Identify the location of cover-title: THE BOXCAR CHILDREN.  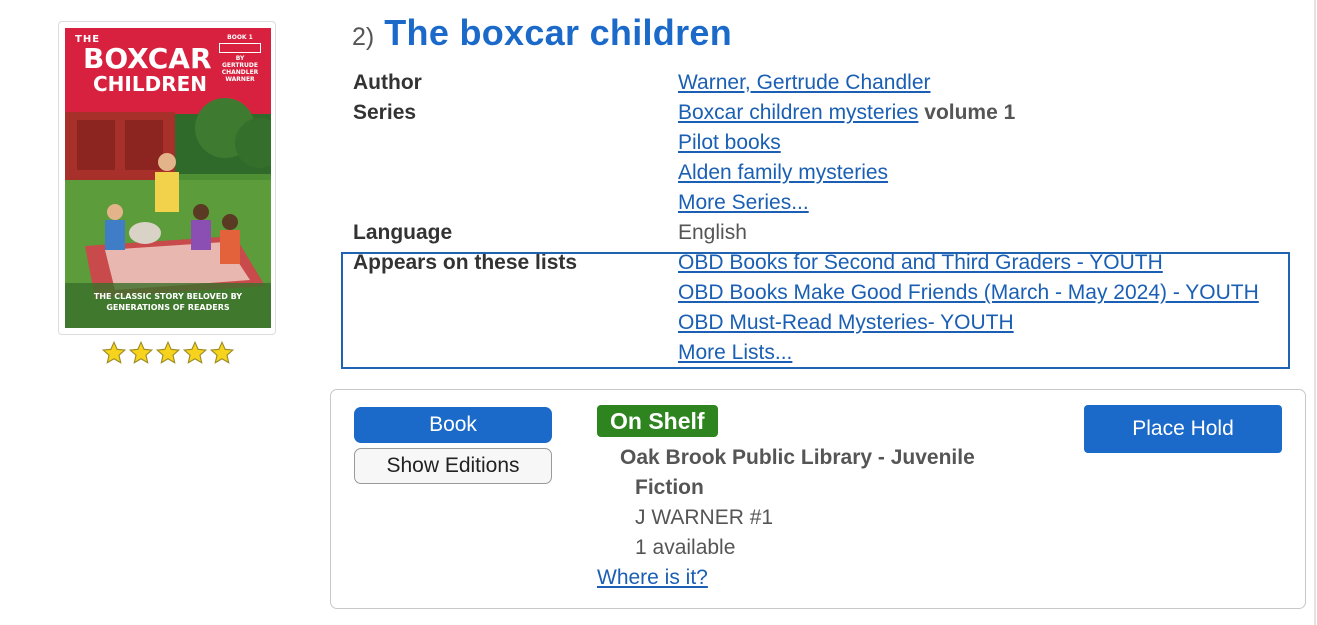
(143, 65).